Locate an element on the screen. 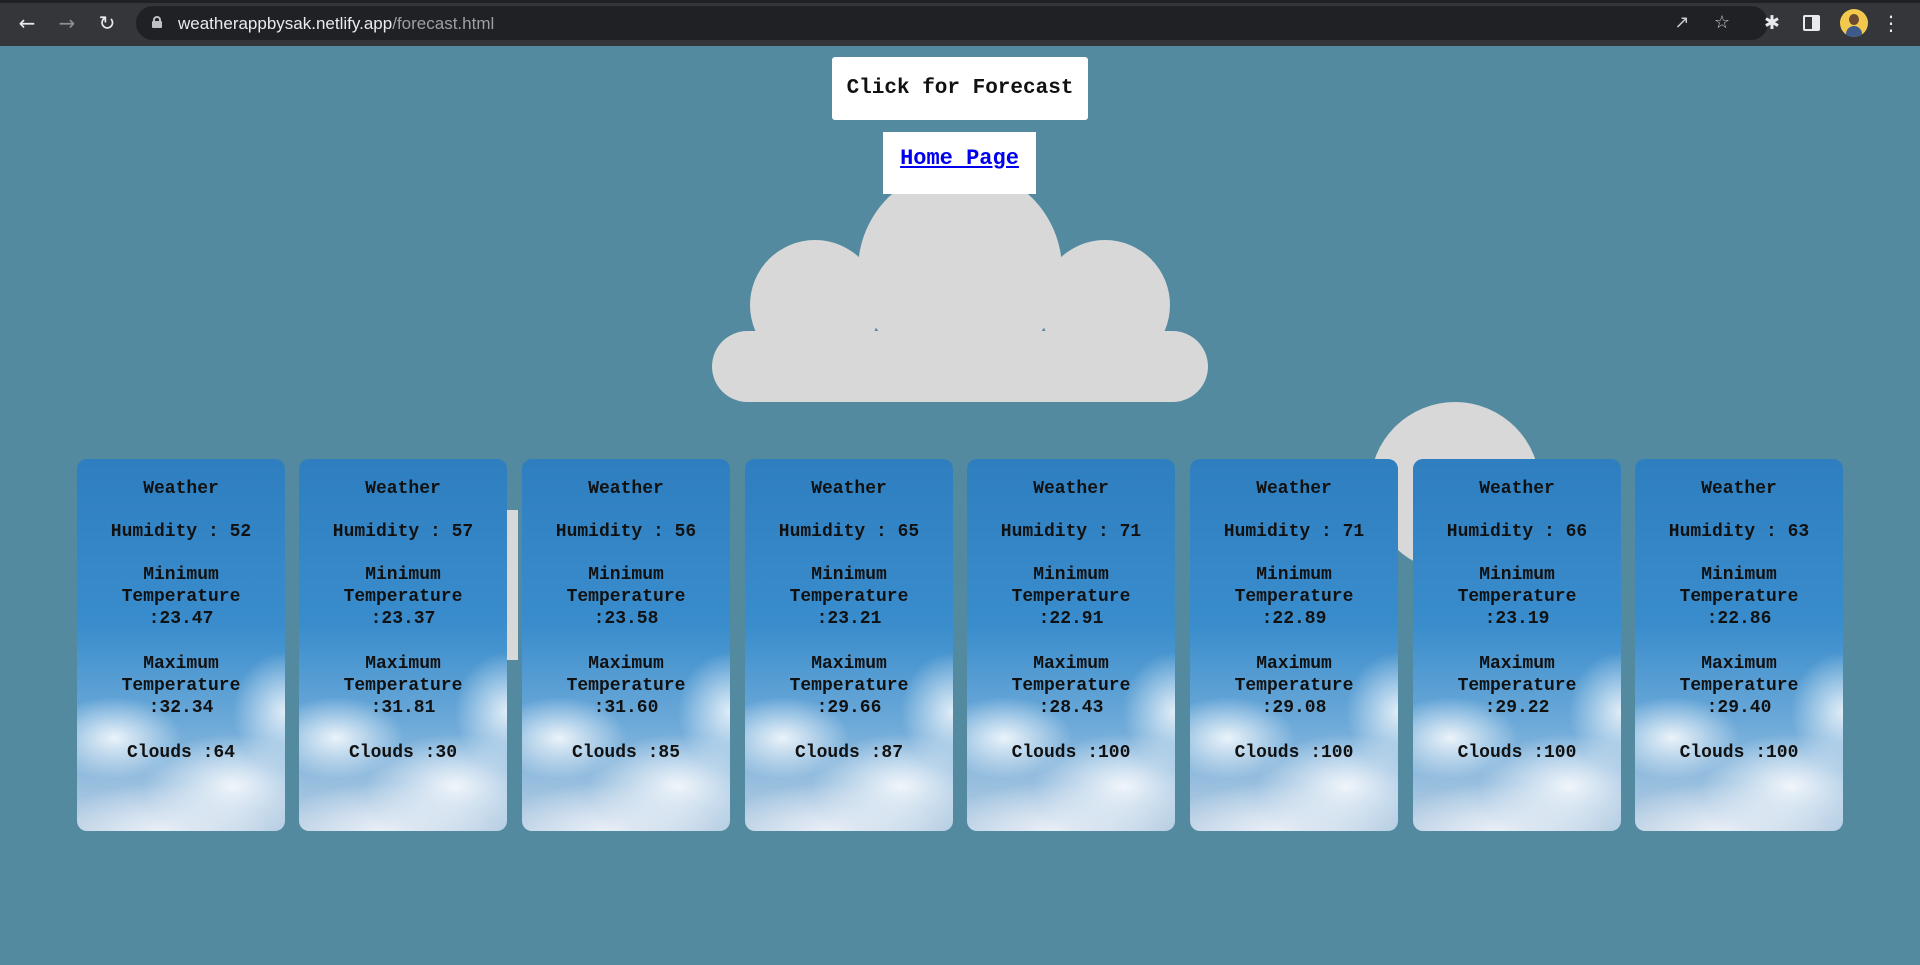 The height and width of the screenshot is (965, 1920). back-arrow-icon: ← is located at coordinates (27, 23).